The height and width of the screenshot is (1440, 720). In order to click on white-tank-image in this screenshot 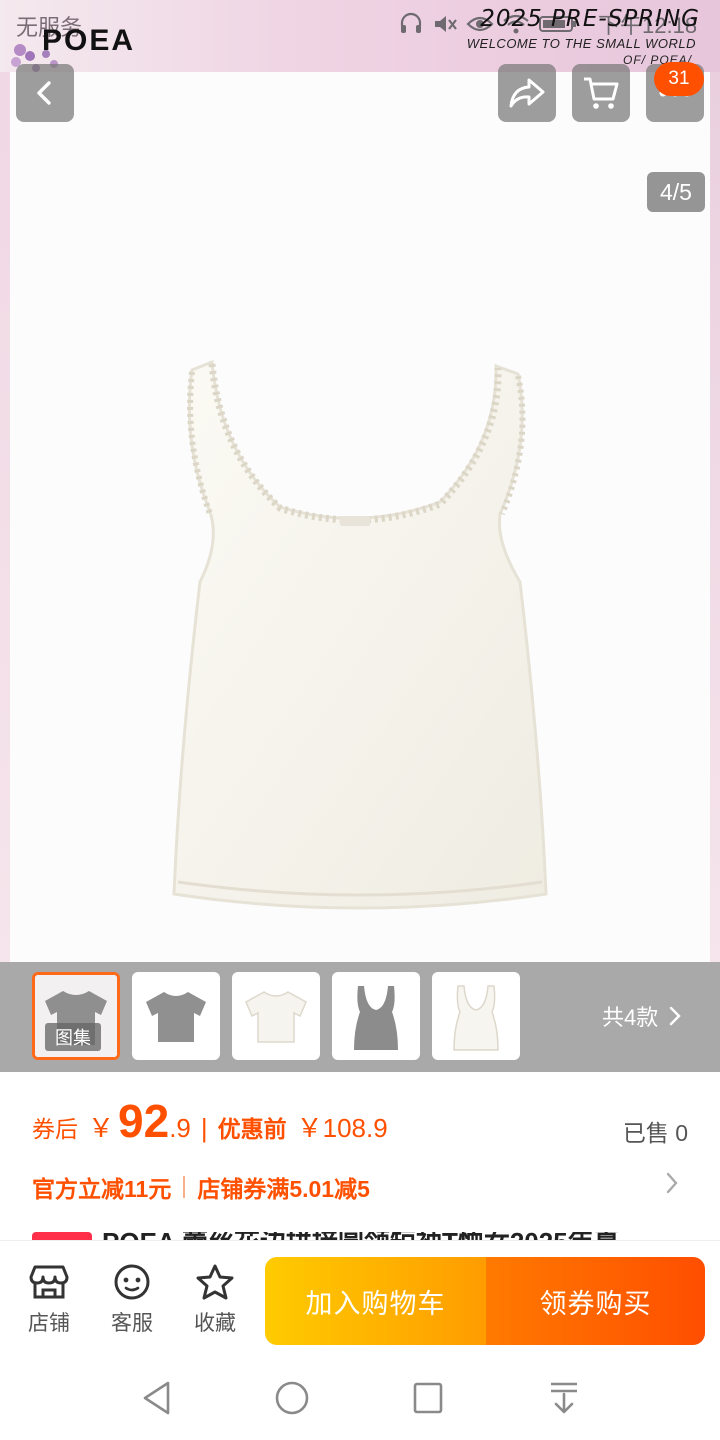, I will do `click(476, 1018)`.